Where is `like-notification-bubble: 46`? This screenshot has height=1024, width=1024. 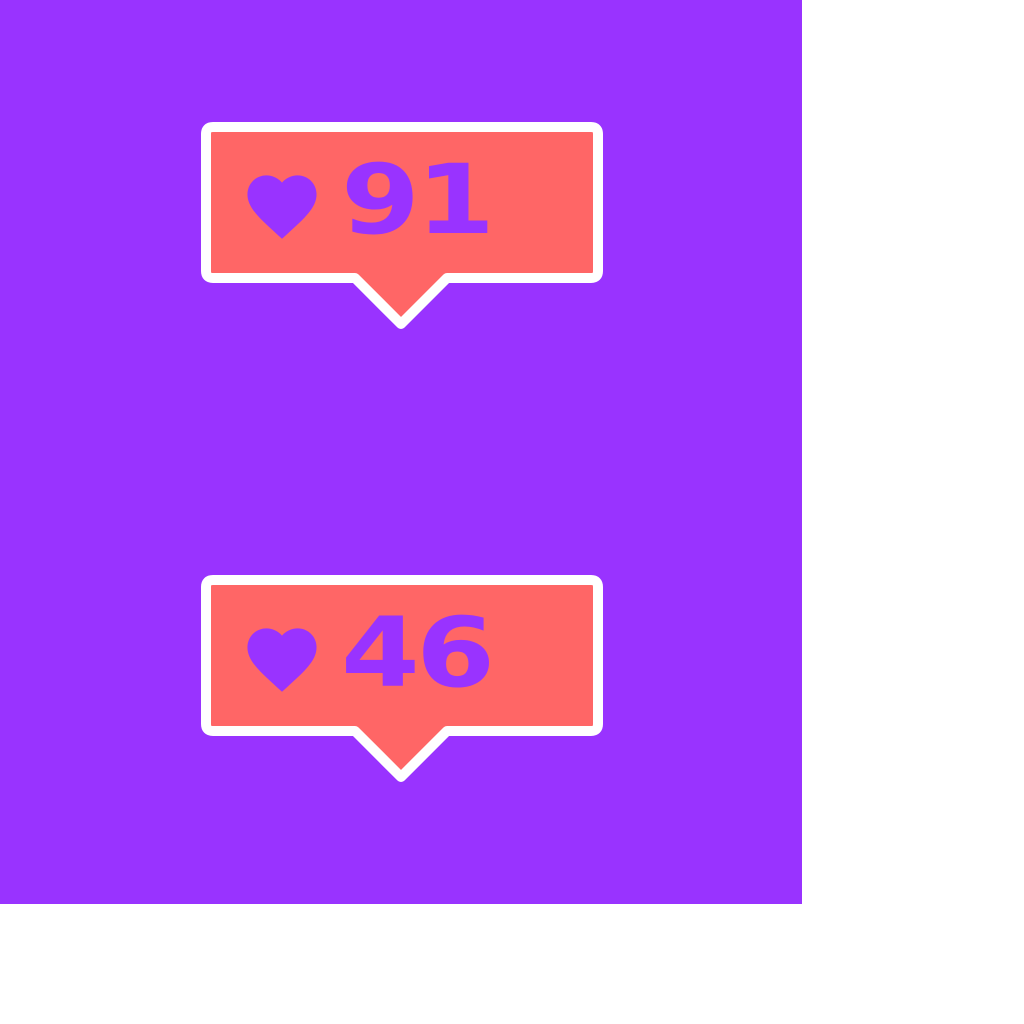 like-notification-bubble: 46 is located at coordinates (402, 680).